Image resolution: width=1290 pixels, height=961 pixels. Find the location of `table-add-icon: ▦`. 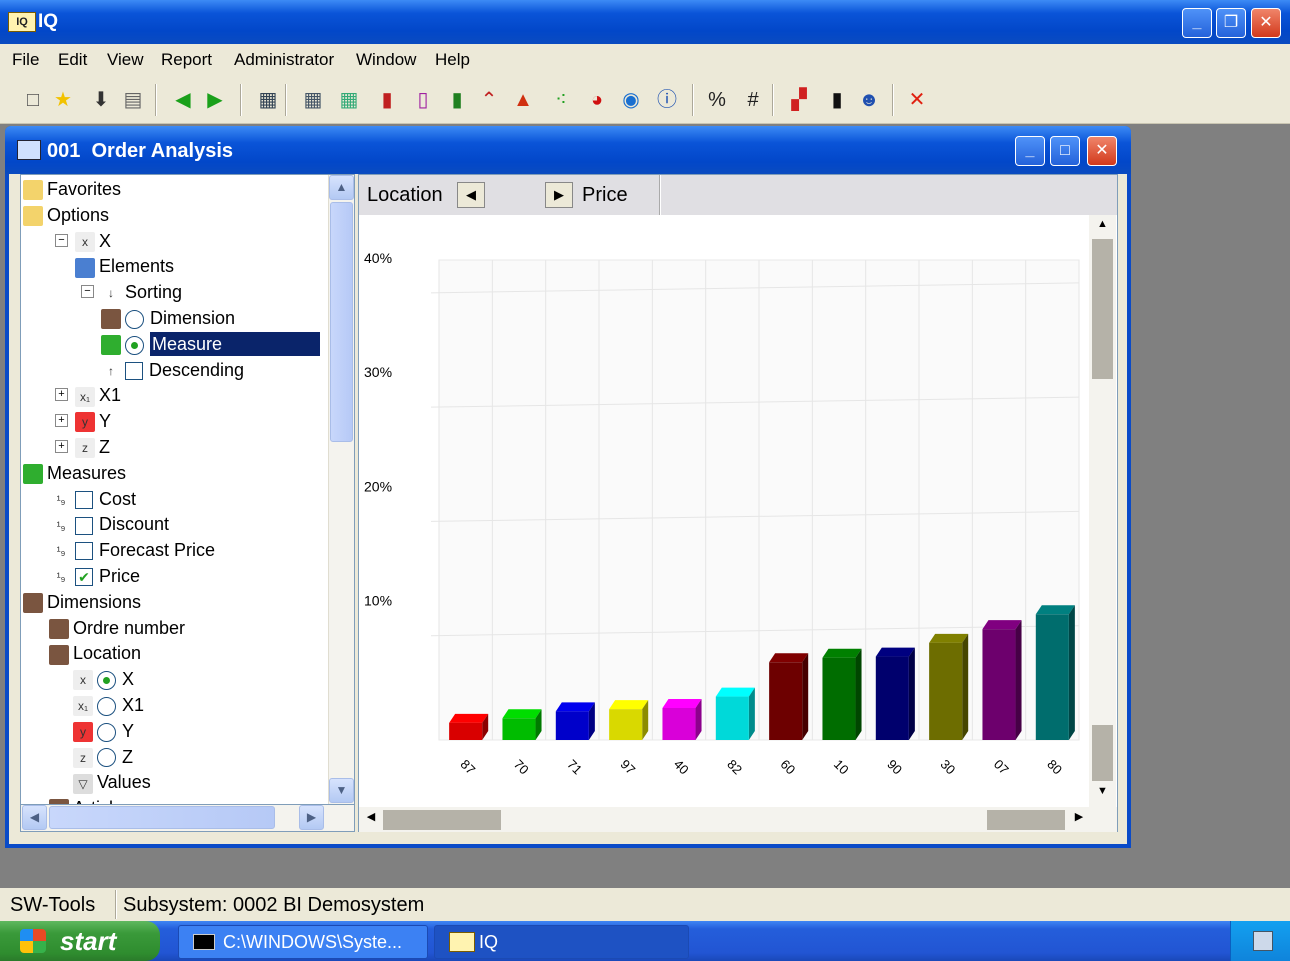

table-add-icon: ▦ is located at coordinates (349, 100).